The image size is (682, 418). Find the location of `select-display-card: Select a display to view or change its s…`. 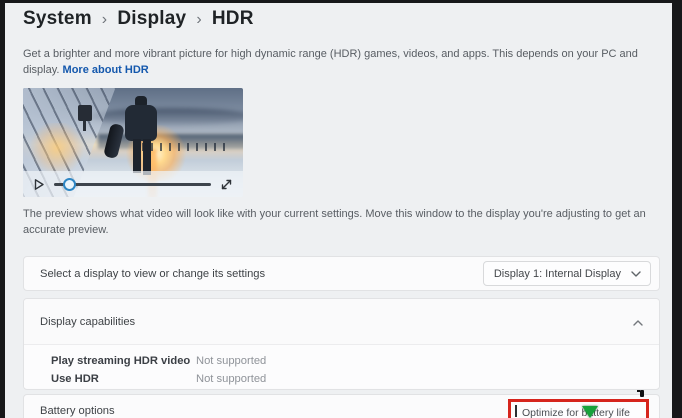

select-display-card: Select a display to view or change its s… is located at coordinates (341, 273).